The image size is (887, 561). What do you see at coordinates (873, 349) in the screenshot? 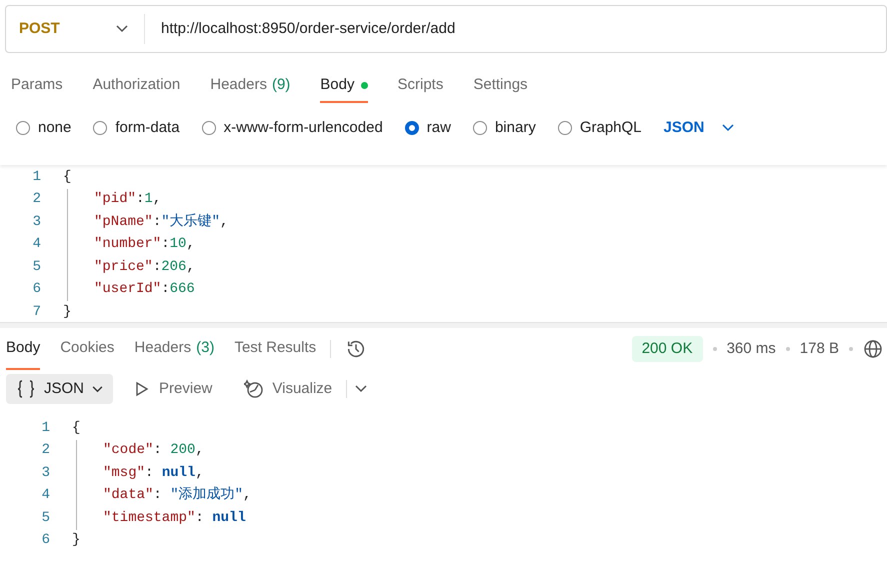
I see `globe-icon` at bounding box center [873, 349].